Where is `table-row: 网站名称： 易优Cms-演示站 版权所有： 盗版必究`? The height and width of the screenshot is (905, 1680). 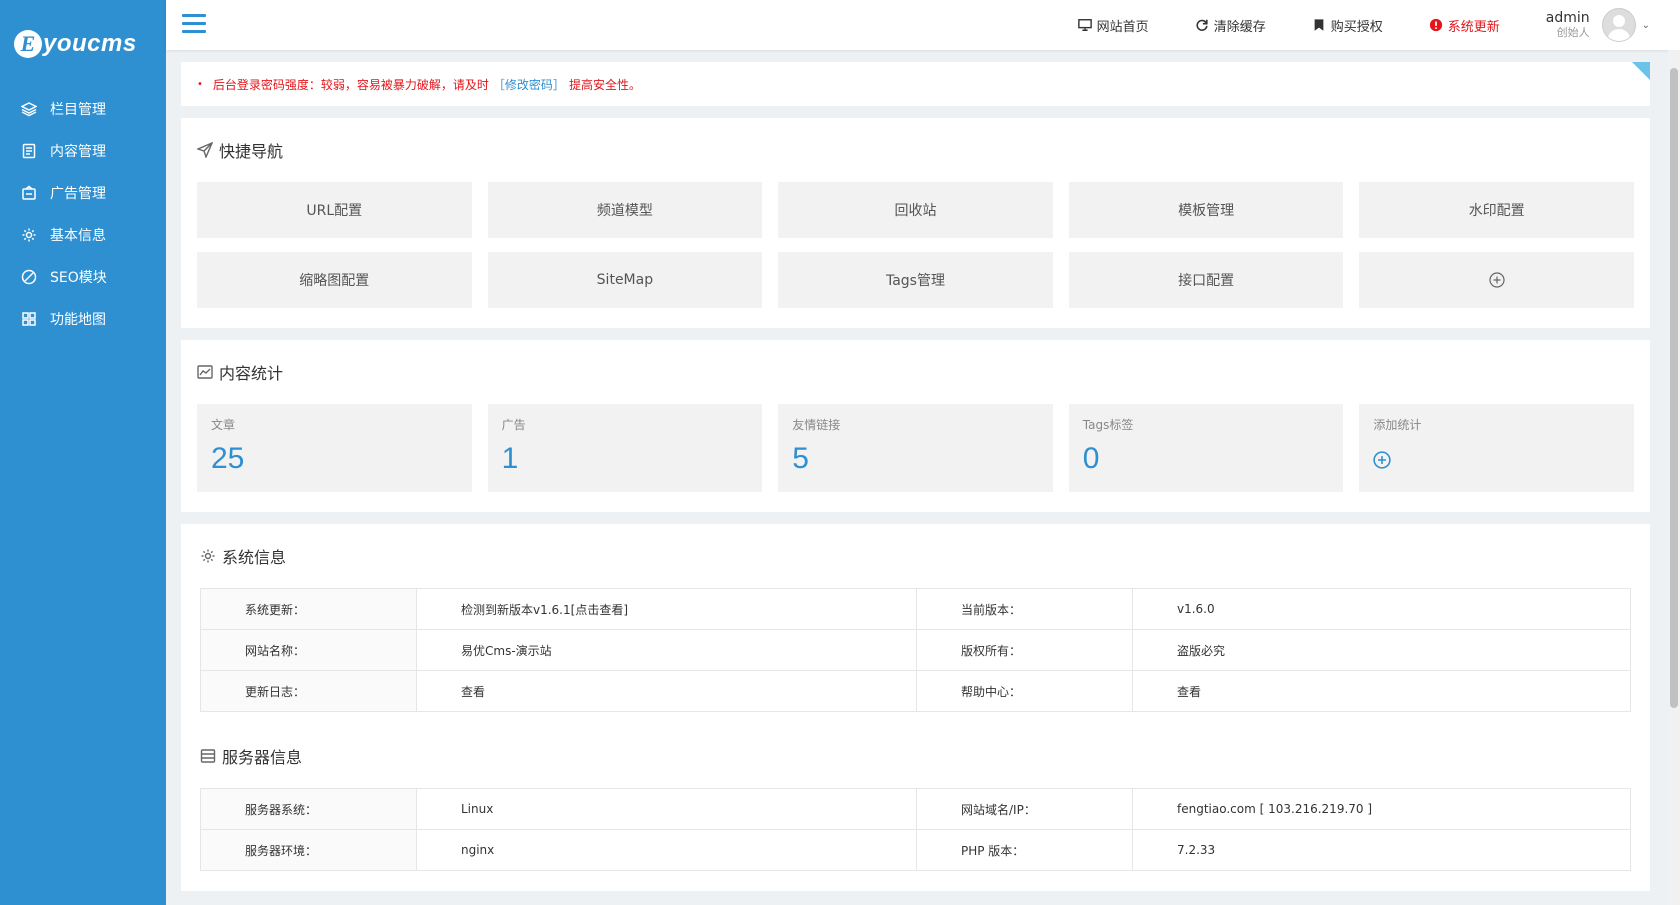
table-row: 网站名称： 易优Cms-演示站 版权所有： 盗版必究 is located at coordinates (915, 650).